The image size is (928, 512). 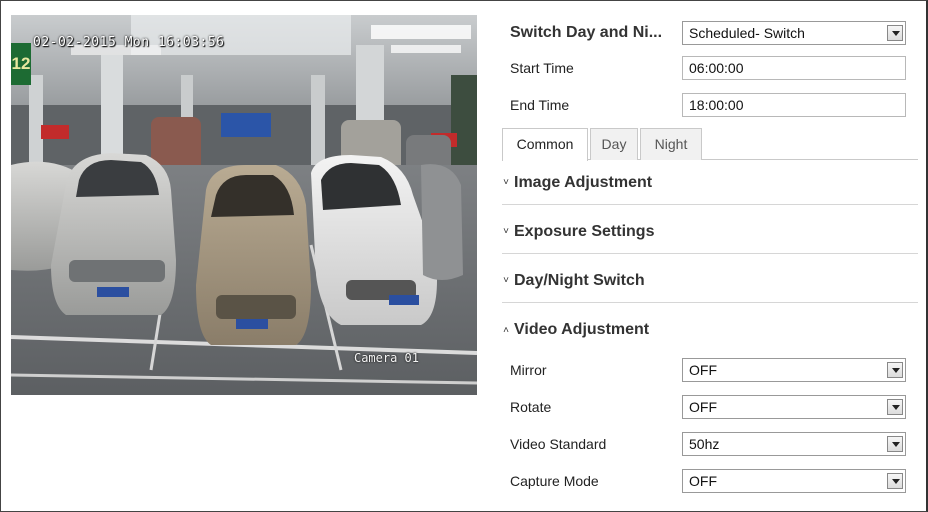 I want to click on end-time-input: 18:00:00, so click(x=794, y=105).